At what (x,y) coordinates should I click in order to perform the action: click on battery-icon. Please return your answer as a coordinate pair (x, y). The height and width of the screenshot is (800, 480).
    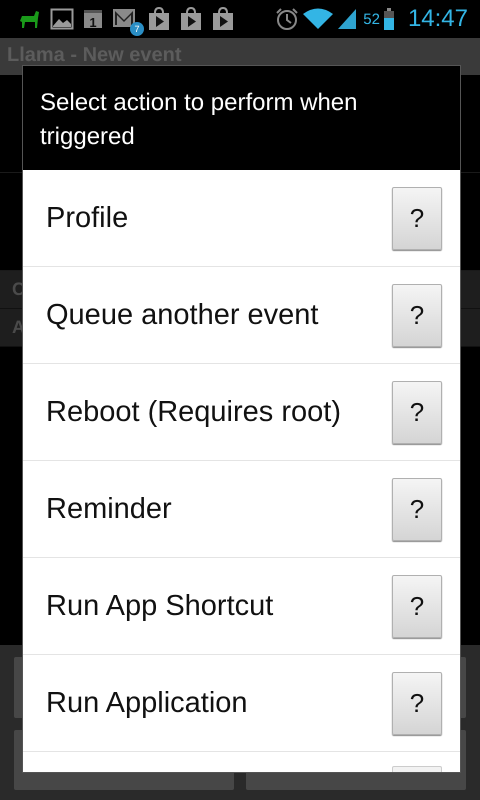
    Looking at the image, I should click on (389, 19).